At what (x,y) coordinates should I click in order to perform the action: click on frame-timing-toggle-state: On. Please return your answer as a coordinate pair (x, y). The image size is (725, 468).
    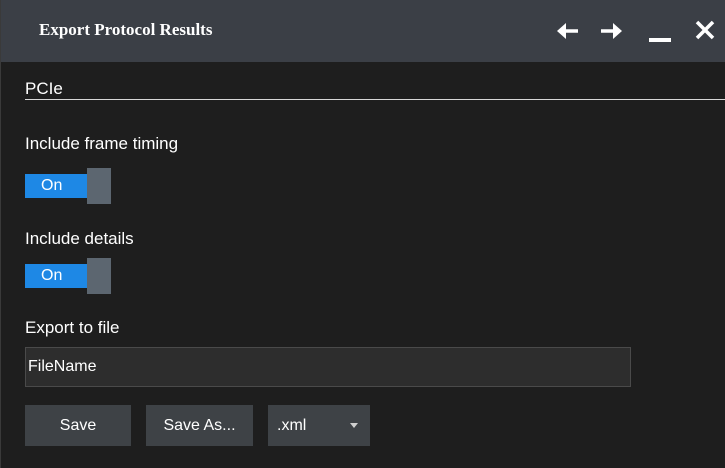
    Looking at the image, I should click on (56, 186).